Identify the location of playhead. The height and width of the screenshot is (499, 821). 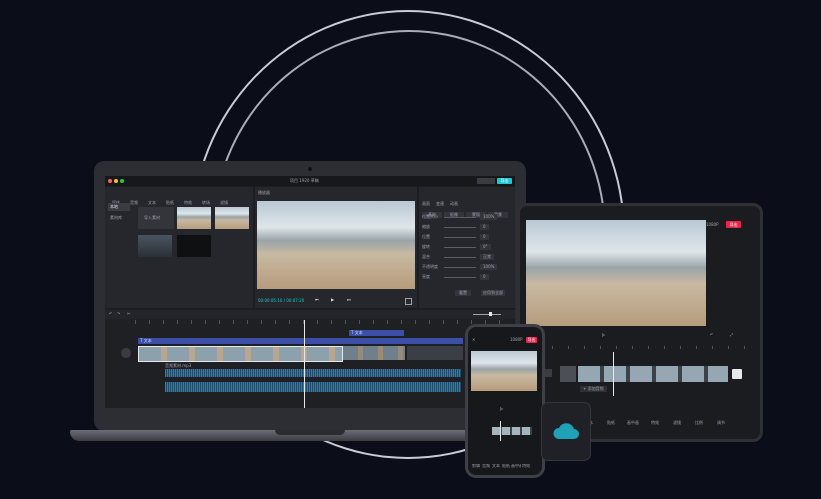
(304, 364).